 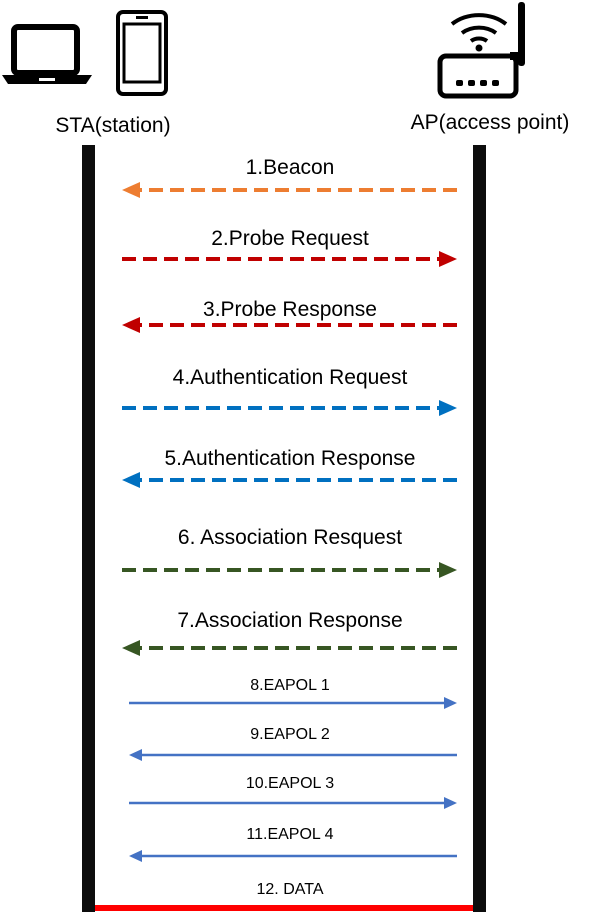 I want to click on message-3-arrowhead, so click(x=131, y=325).